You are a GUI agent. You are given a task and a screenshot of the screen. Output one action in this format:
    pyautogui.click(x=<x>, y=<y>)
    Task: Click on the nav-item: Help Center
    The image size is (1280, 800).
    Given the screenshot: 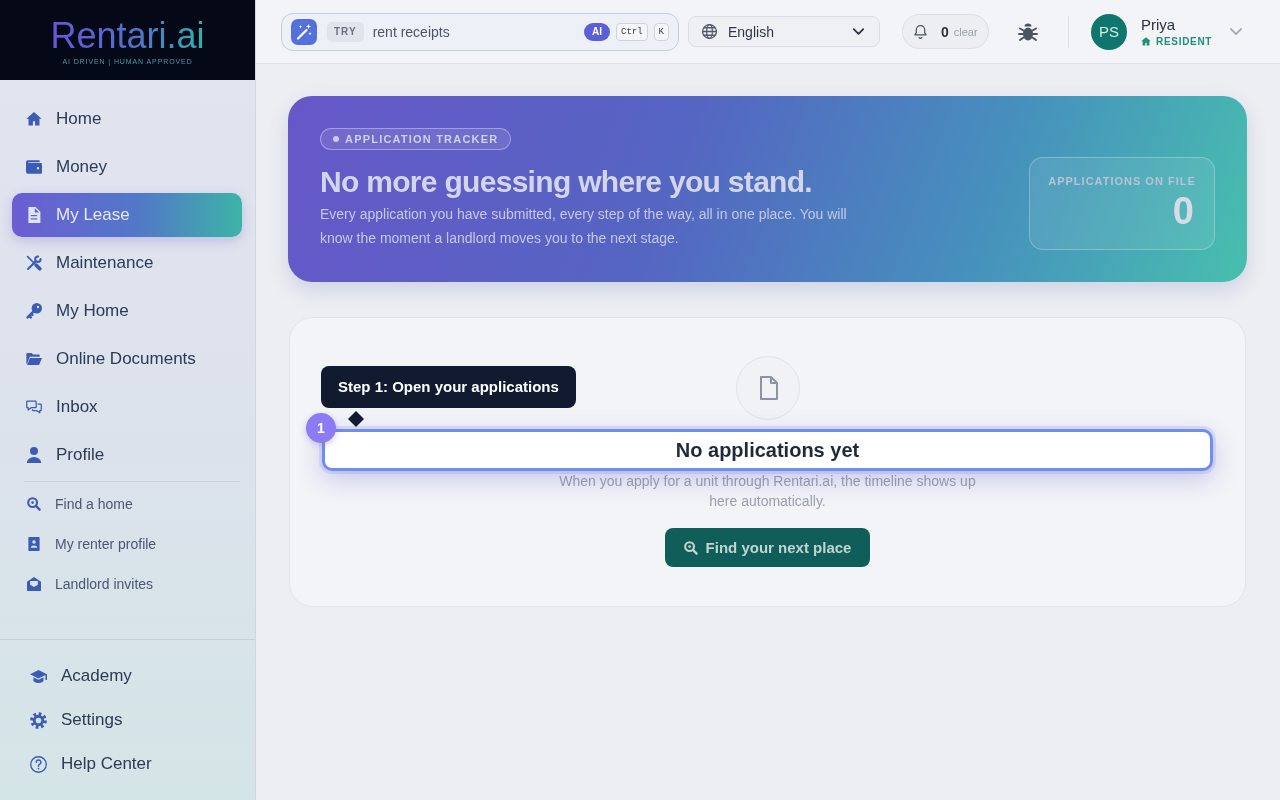 What is the action you would take?
    pyautogui.click(x=129, y=764)
    